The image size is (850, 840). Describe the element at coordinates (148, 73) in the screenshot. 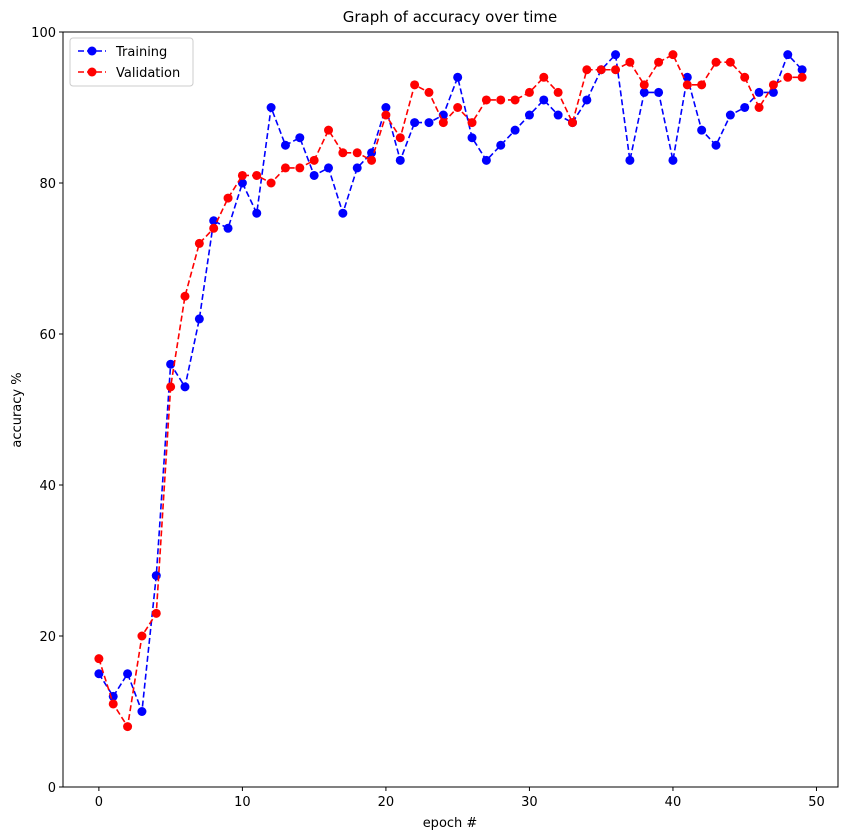

I see `legend-label-validation: Validation` at that location.